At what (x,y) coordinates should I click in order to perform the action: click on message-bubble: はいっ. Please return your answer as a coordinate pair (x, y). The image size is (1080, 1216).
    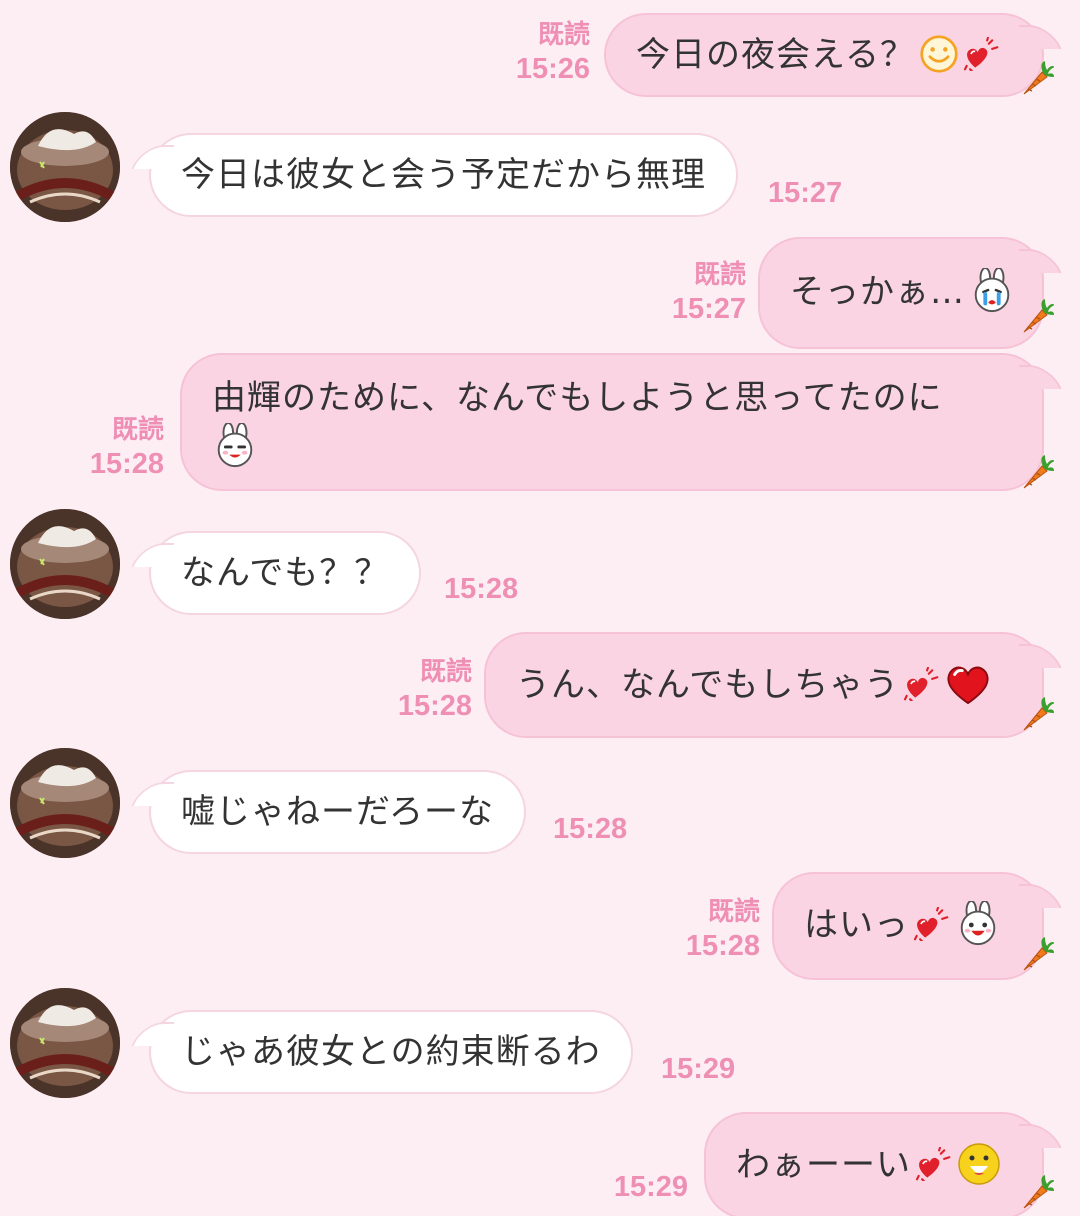
    Looking at the image, I should click on (908, 926).